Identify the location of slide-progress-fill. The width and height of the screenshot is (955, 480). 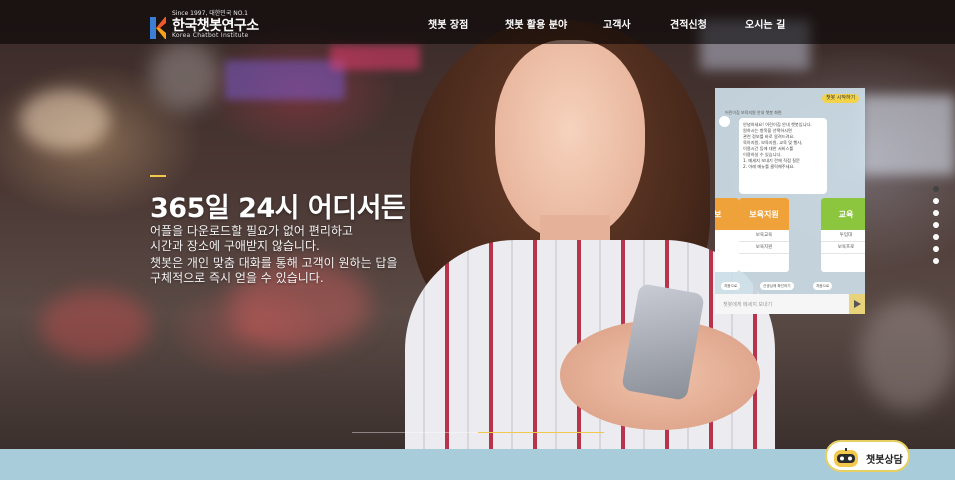
(541, 432).